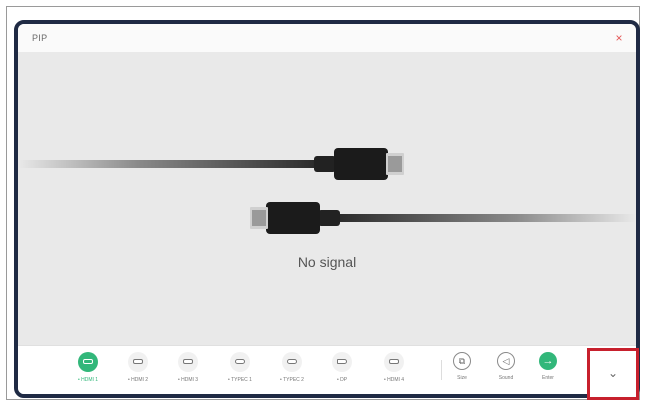 Image resolution: width=648 pixels, height=406 pixels. What do you see at coordinates (462, 361) in the screenshot?
I see `size-icon: ⧉` at bounding box center [462, 361].